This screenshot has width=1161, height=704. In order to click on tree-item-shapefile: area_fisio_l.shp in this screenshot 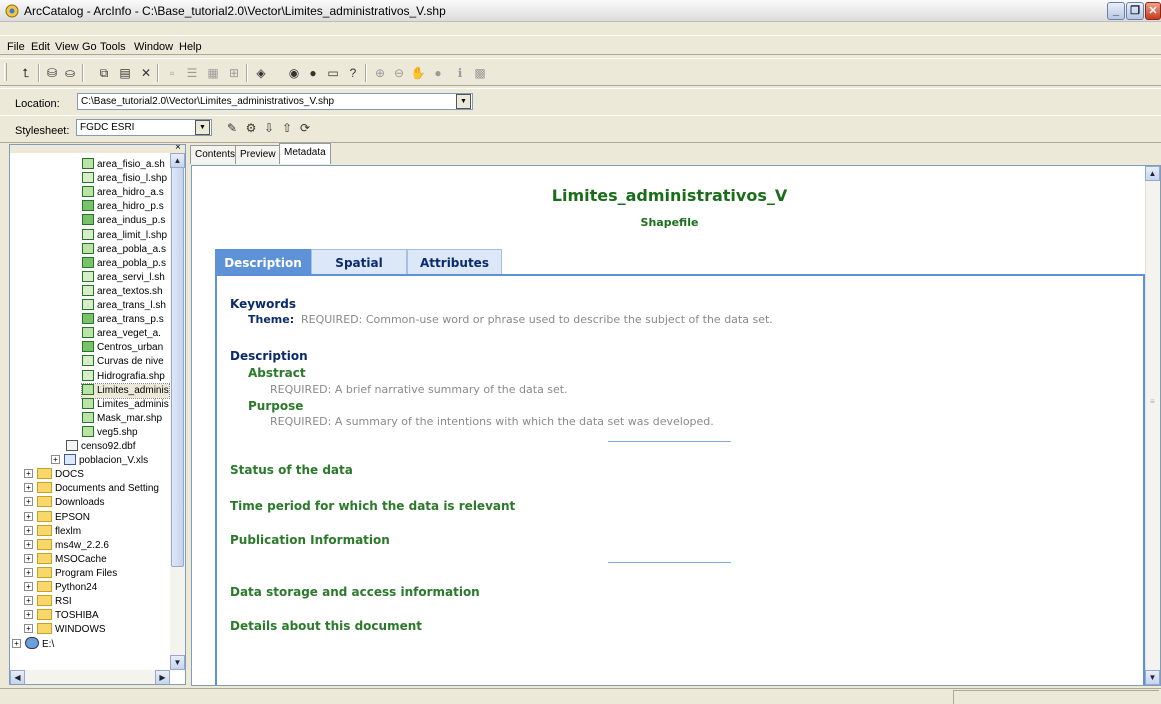, I will do `click(124, 179)`.